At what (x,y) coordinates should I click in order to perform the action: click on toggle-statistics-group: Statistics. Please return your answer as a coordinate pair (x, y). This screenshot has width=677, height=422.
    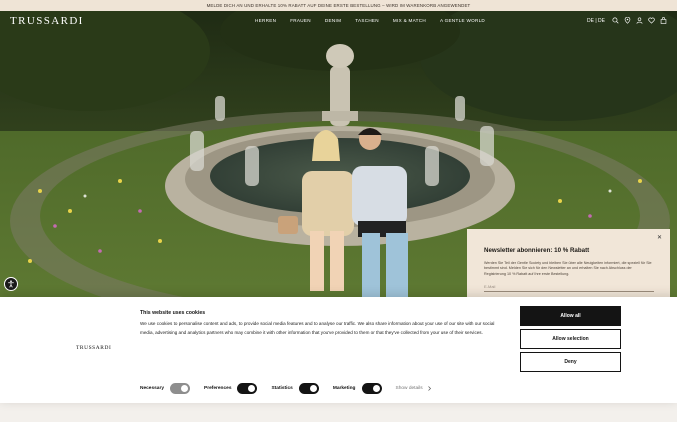
    Looking at the image, I should click on (295, 388).